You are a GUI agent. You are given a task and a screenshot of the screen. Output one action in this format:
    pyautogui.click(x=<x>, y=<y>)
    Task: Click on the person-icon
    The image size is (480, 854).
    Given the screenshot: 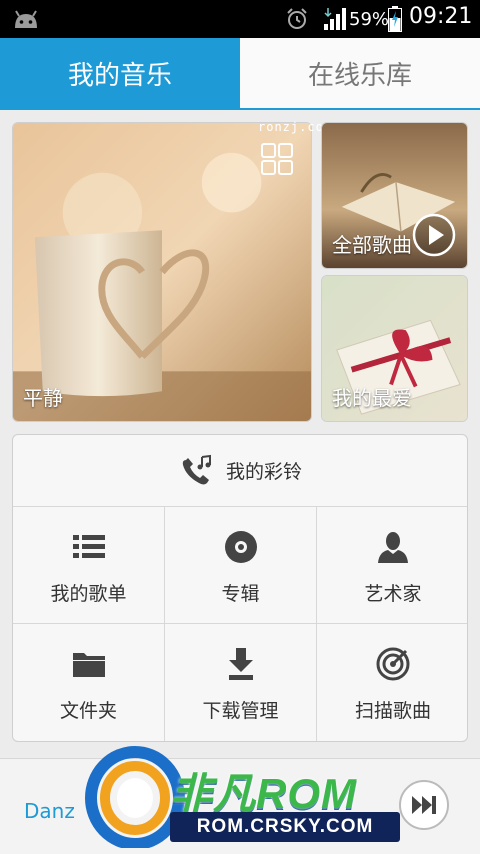 What is the action you would take?
    pyautogui.click(x=393, y=547)
    